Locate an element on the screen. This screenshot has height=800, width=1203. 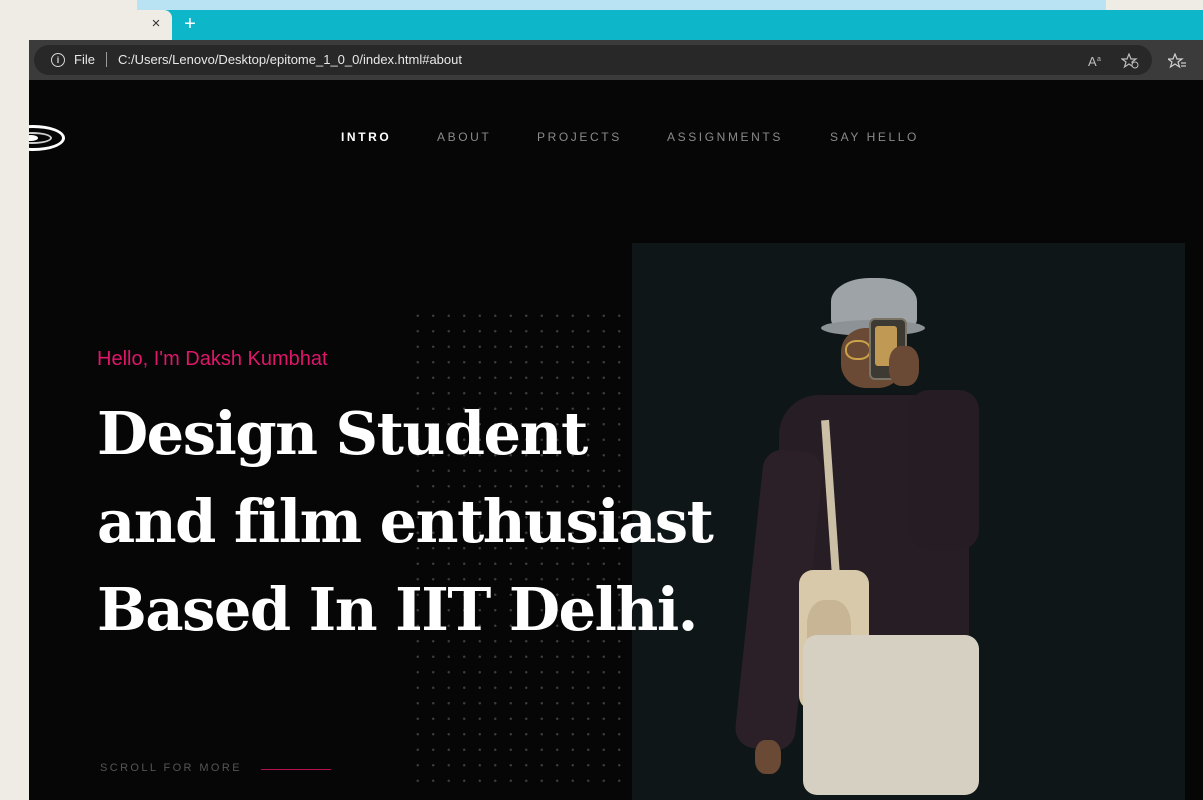
nav-item-say-hello: SAY HELLO is located at coordinates (874, 137).